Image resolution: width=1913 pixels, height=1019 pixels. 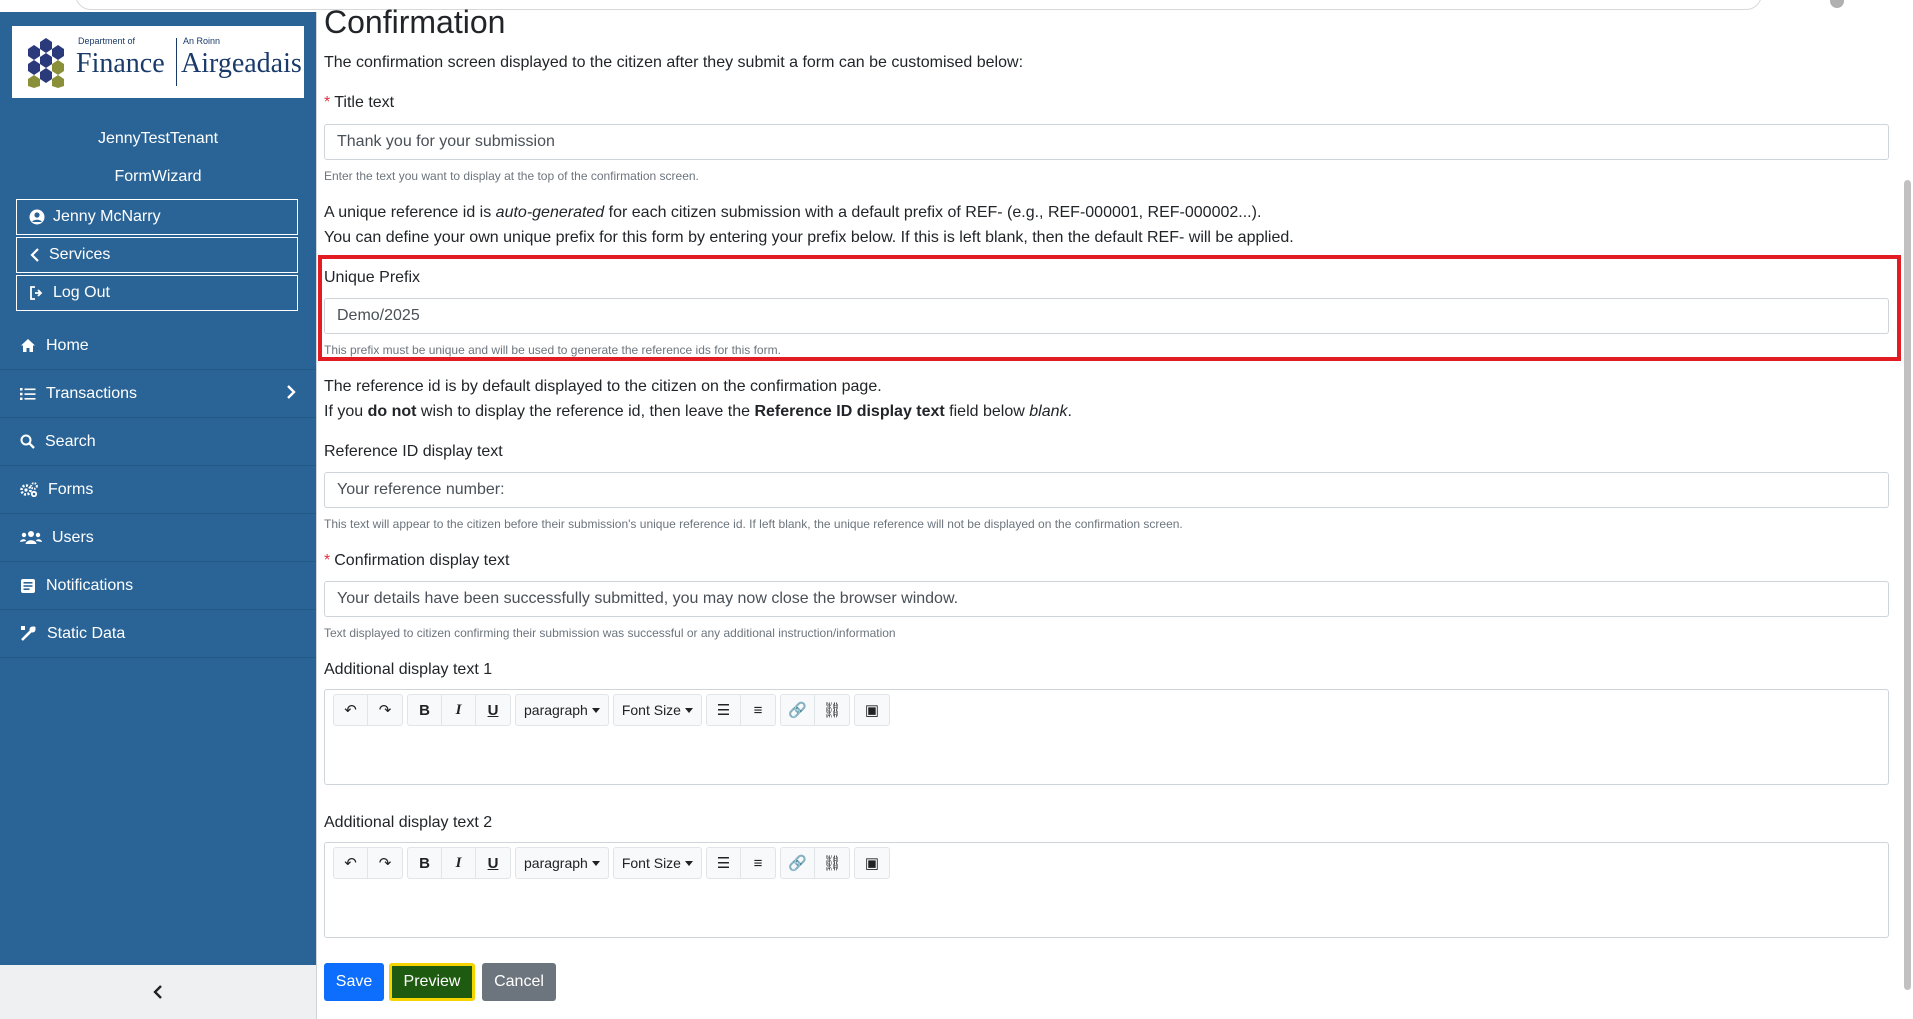 I want to click on save-button: Save, so click(x=354, y=982).